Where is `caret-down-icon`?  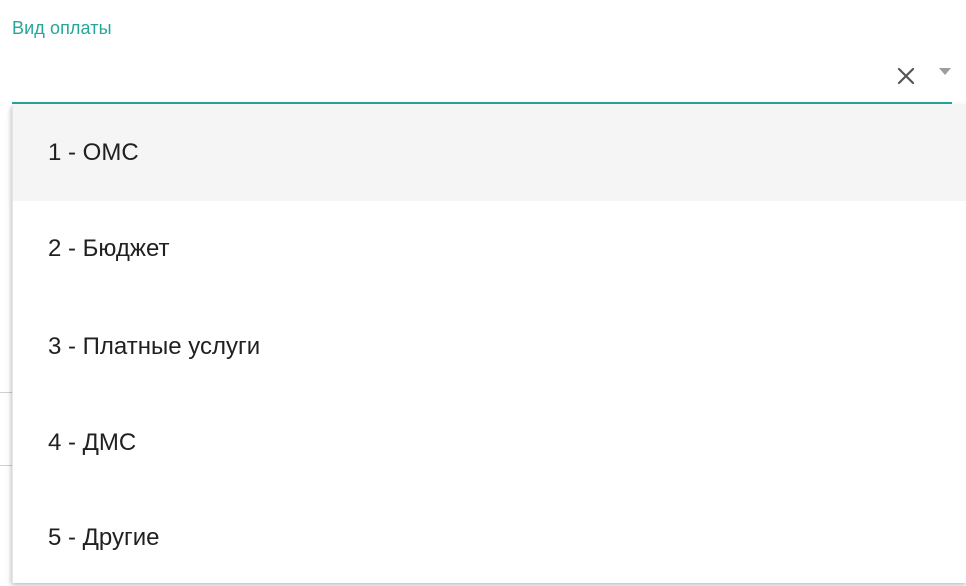
caret-down-icon is located at coordinates (945, 71).